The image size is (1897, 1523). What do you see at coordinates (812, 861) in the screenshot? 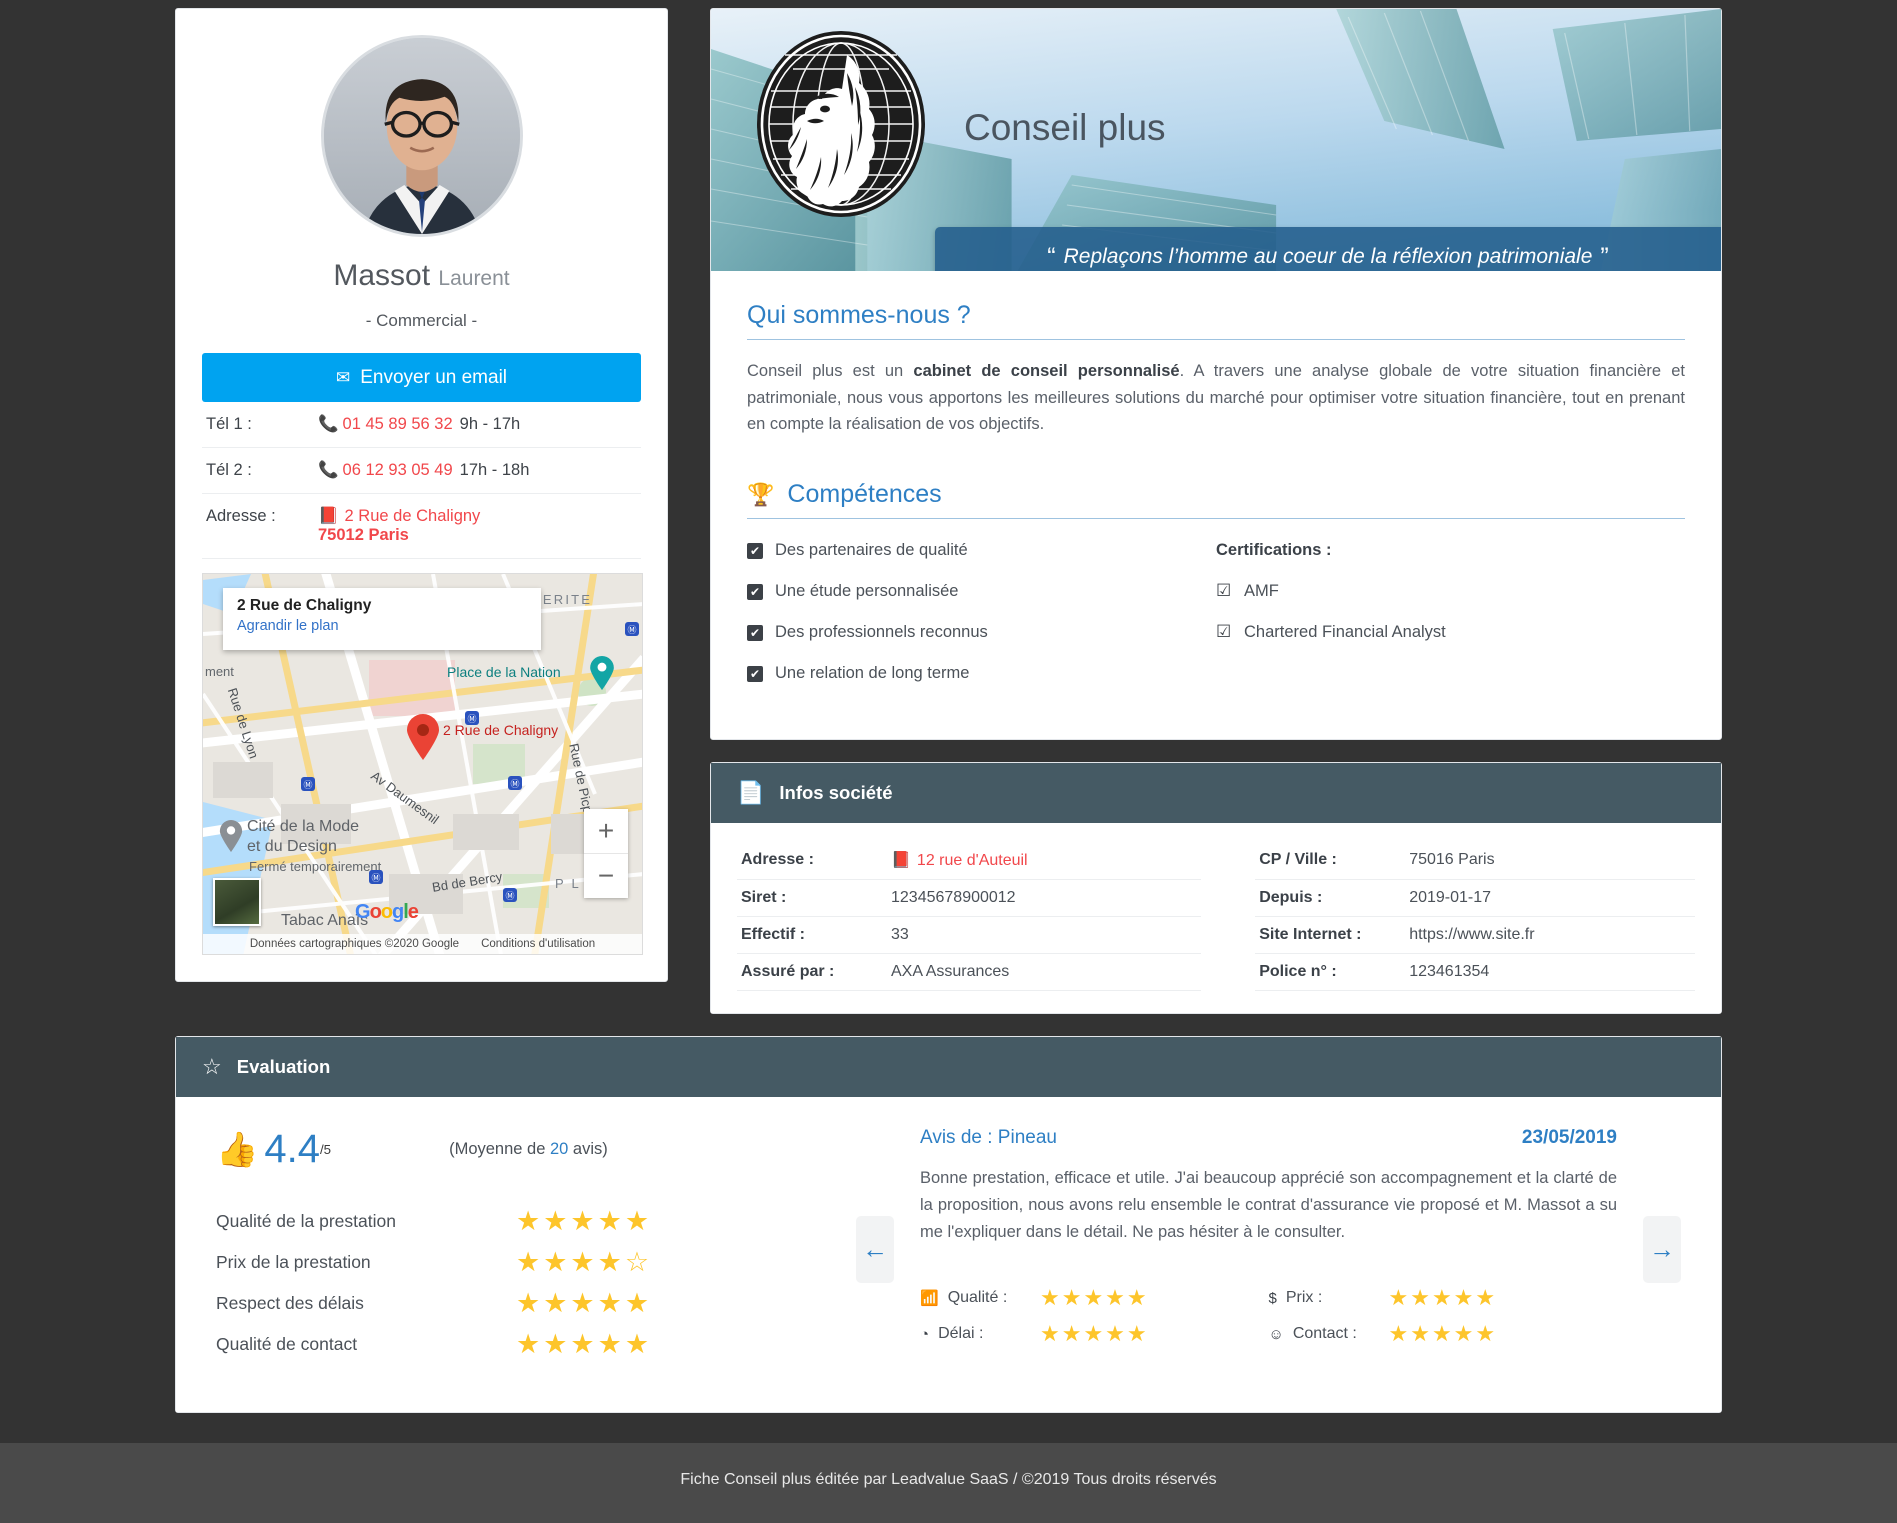
I see `info-key: Adresse :` at bounding box center [812, 861].